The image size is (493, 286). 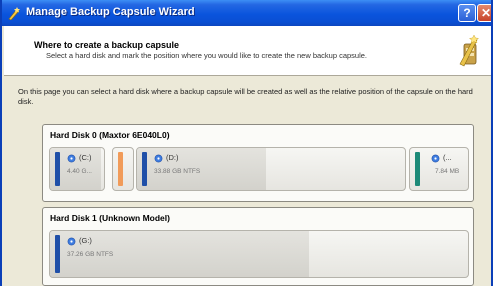 I want to click on partition-g: (G:) 37.26 GB NTFS, so click(x=259, y=254).